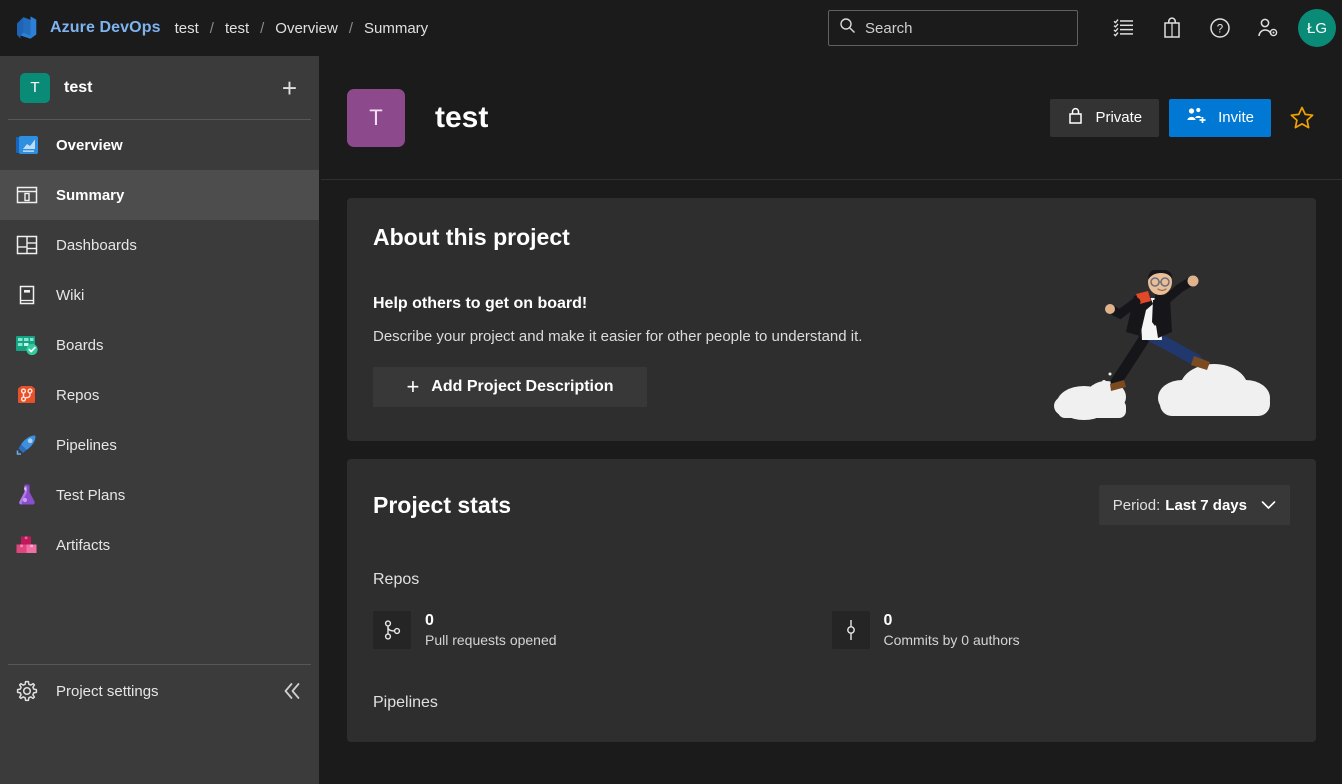 The image size is (1342, 784). I want to click on artifacts-icon, so click(27, 545).